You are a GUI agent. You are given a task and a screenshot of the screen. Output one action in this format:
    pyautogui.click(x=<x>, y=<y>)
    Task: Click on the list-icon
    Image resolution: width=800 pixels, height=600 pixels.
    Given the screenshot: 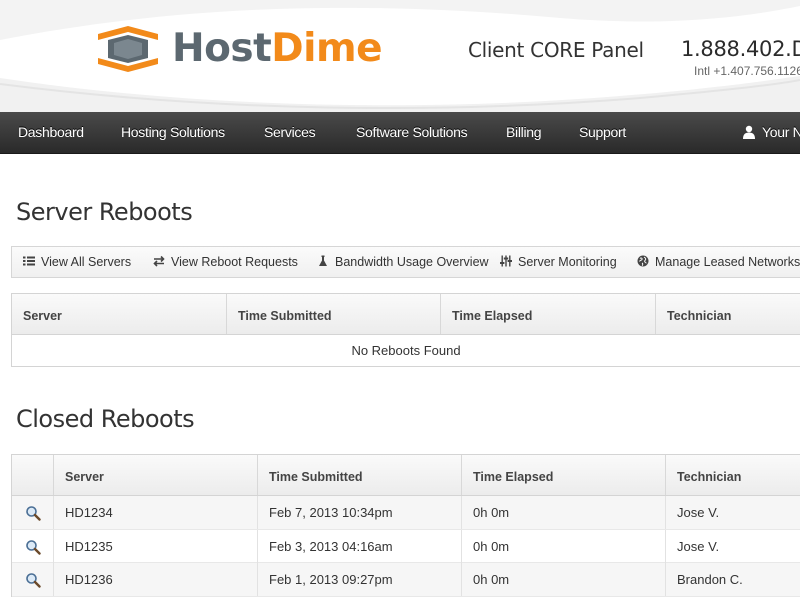 What is the action you would take?
    pyautogui.click(x=29, y=261)
    